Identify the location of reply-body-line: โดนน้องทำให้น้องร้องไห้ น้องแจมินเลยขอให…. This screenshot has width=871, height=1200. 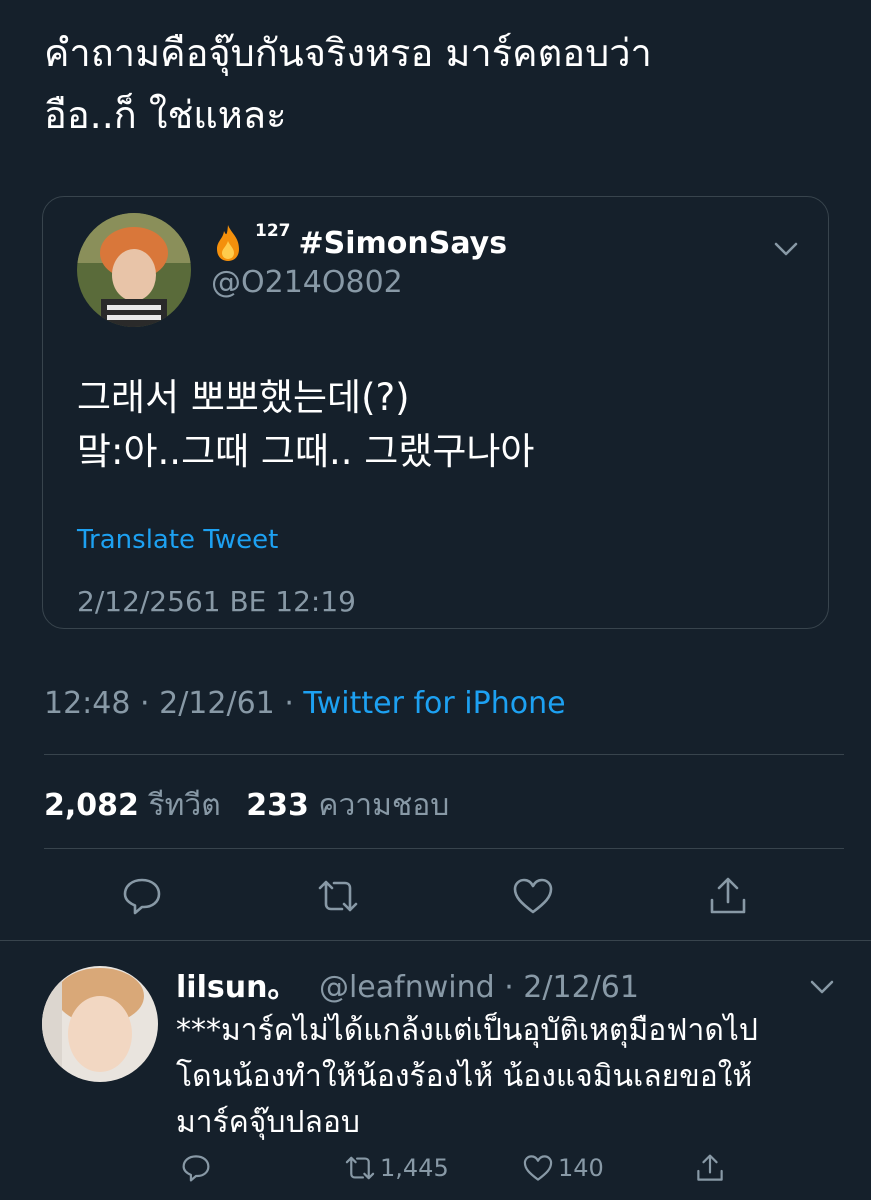
(464, 1076).